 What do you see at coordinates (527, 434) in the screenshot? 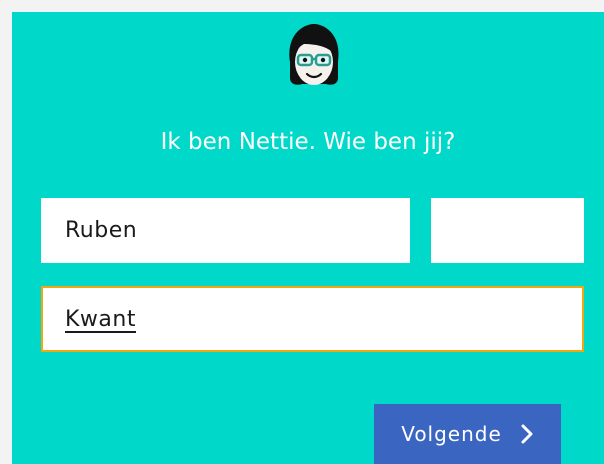
I see `chevron-right-icon` at bounding box center [527, 434].